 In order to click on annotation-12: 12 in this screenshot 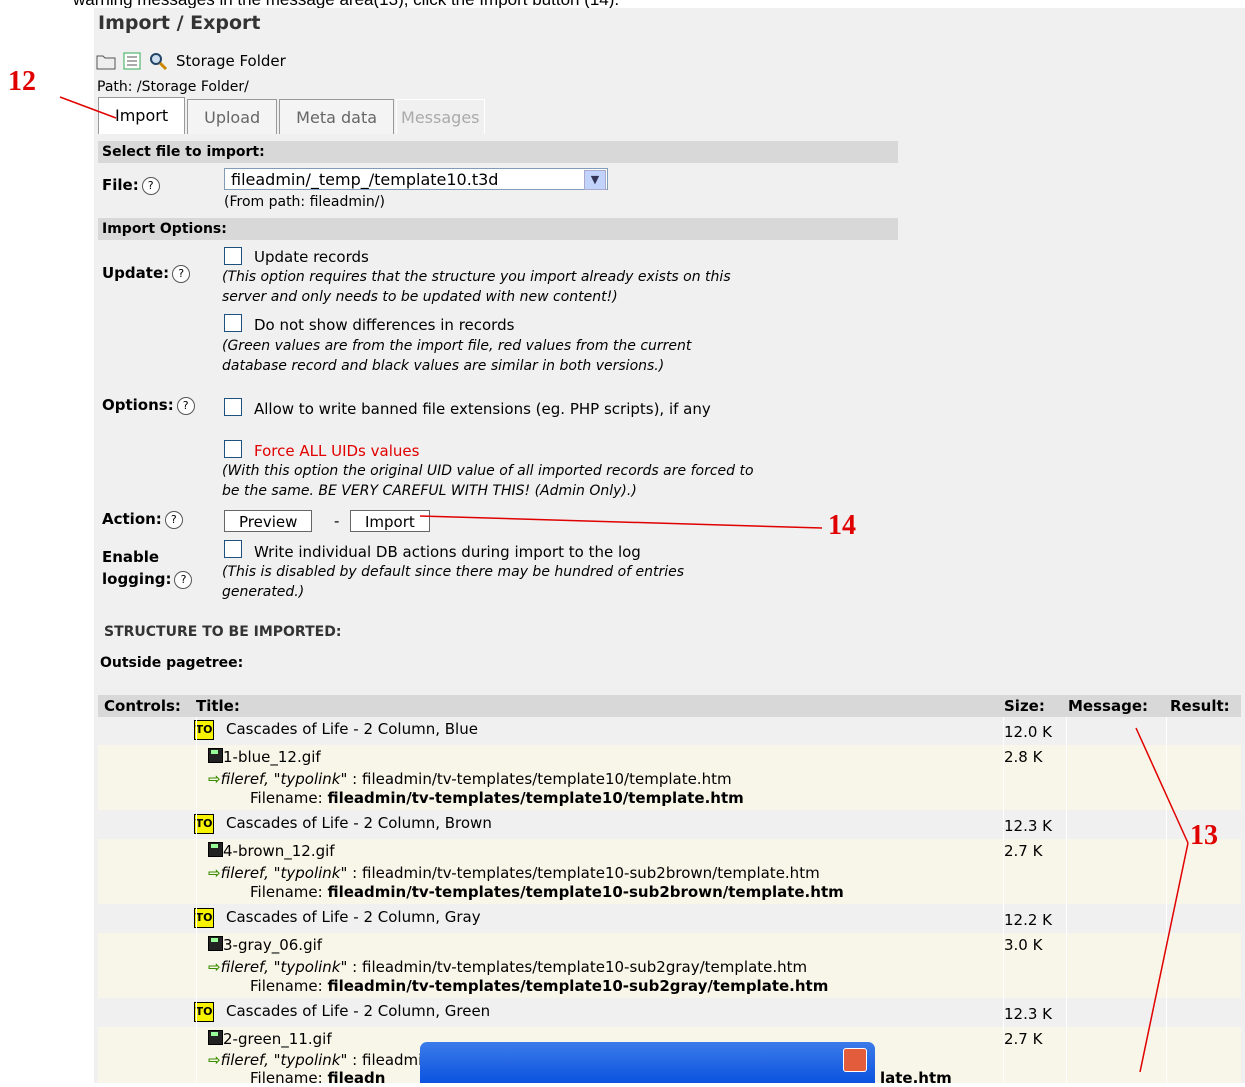, I will do `click(22, 81)`.